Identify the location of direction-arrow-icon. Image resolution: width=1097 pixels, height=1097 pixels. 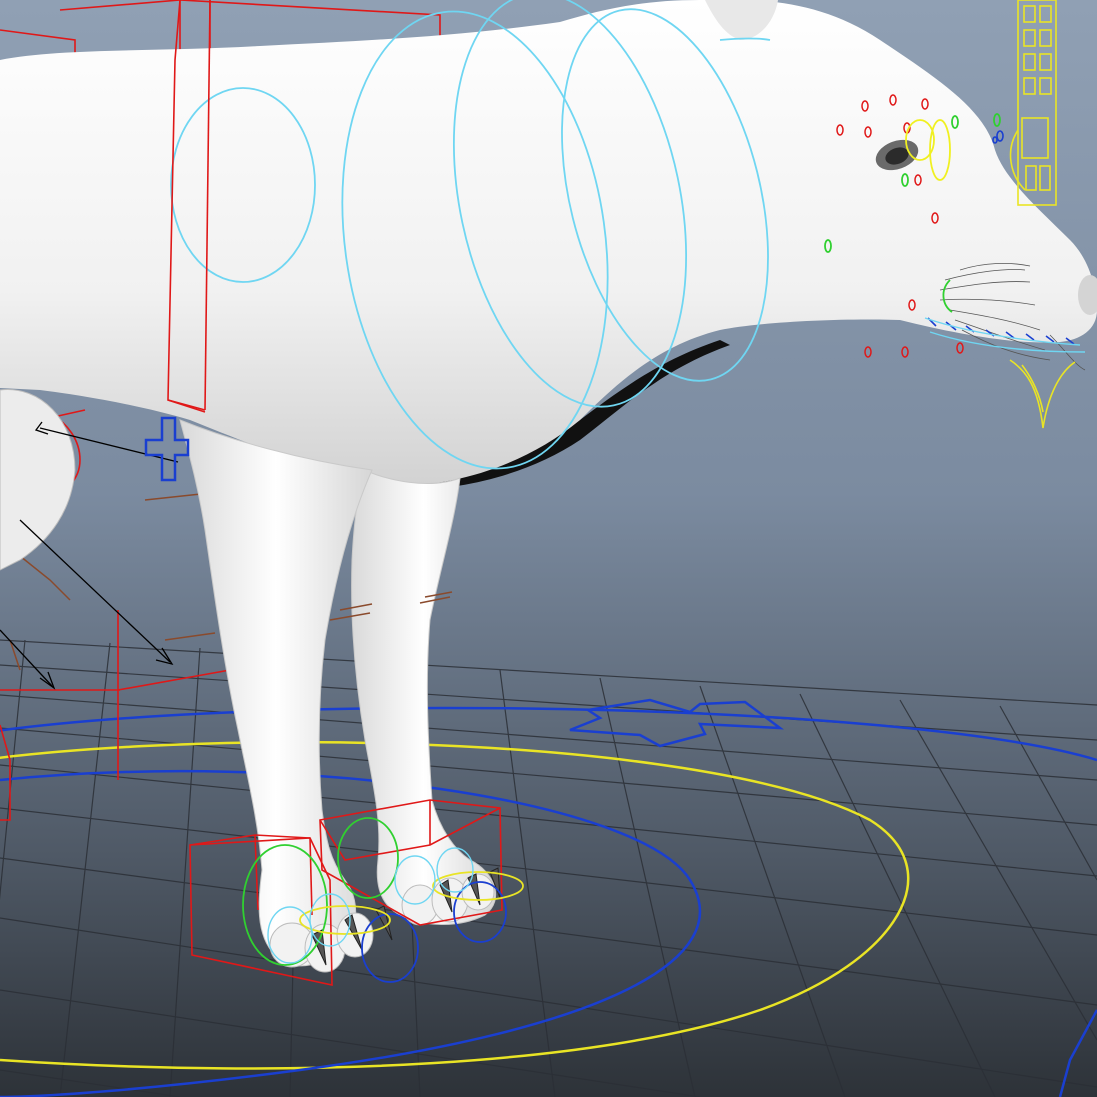
(677, 723).